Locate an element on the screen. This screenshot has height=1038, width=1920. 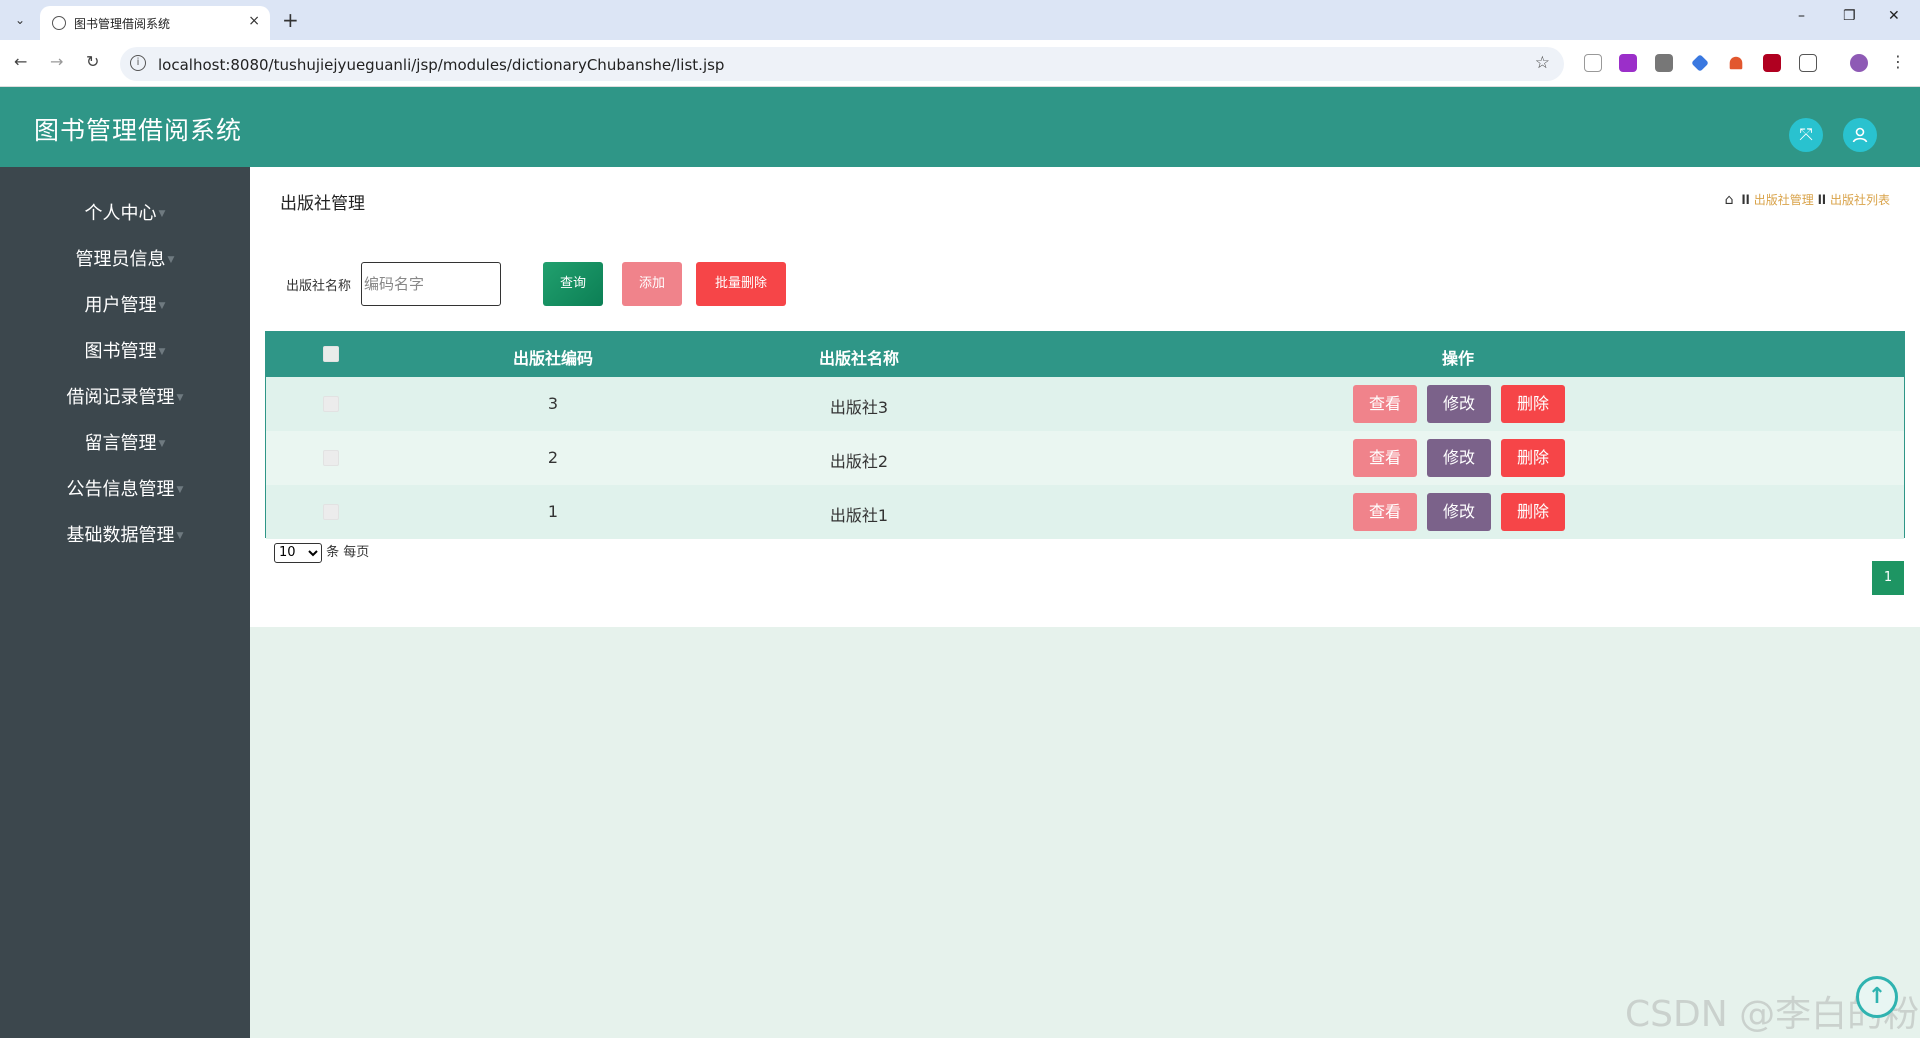
sidebar-item-label: 个人中心 is located at coordinates (120, 213).